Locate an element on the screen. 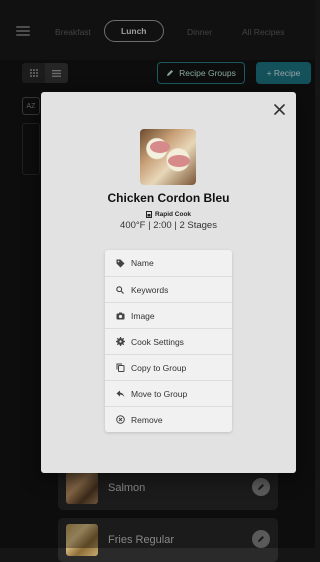  menu-item-label: Cook Settings is located at coordinates (157, 341).